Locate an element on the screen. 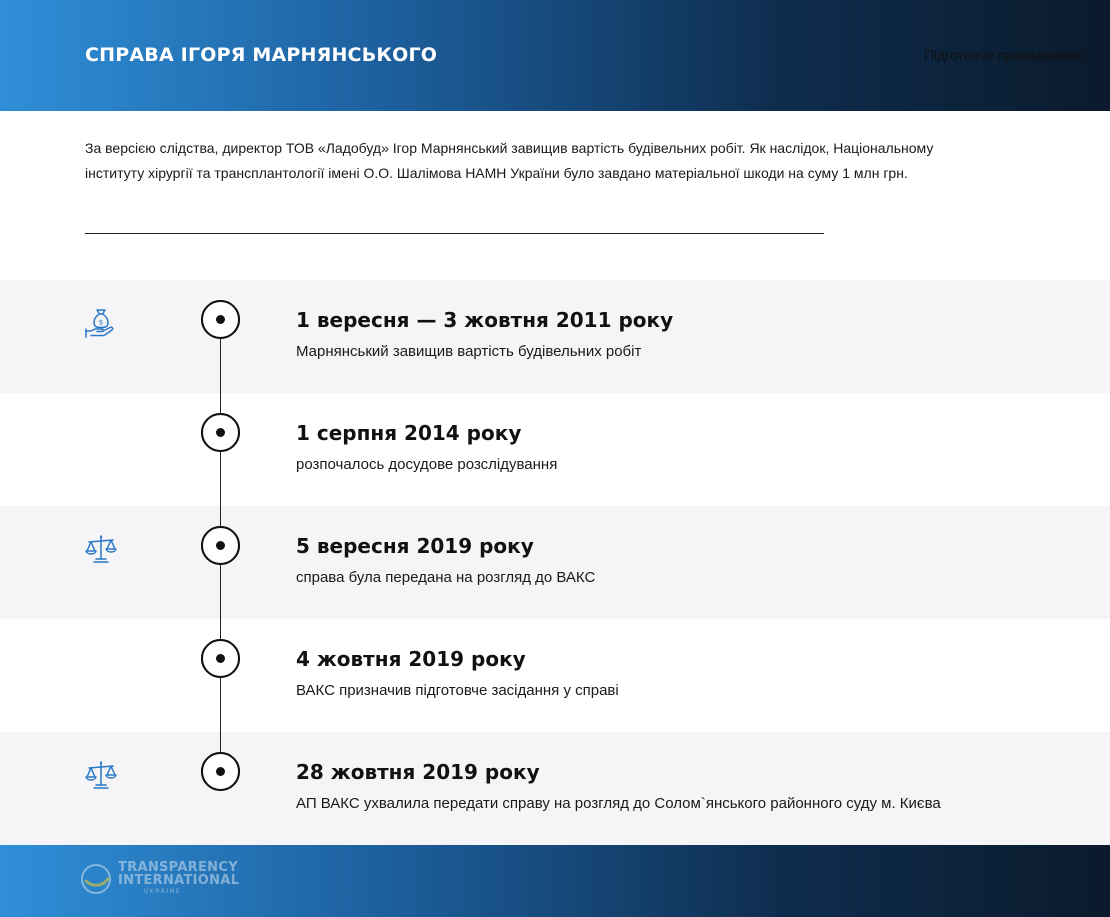 The image size is (1110, 917). money-bag-hand-icon: $ is located at coordinates (99, 323).